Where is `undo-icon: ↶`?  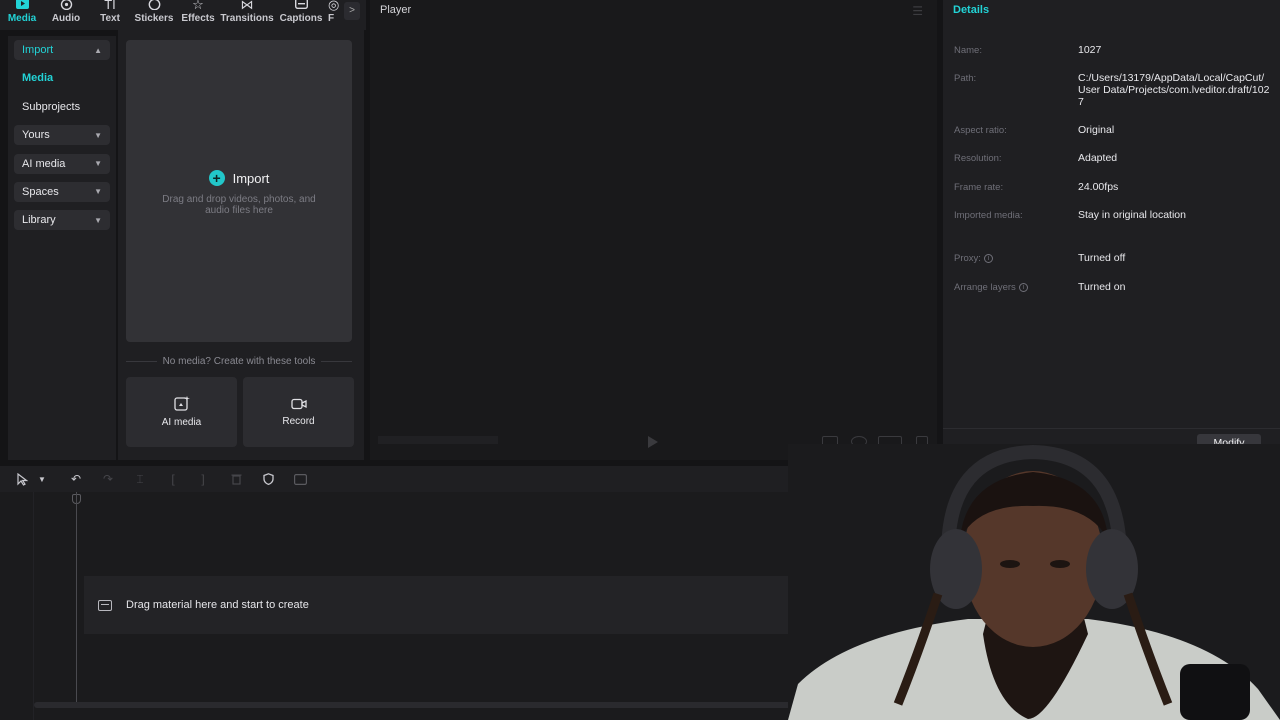 undo-icon: ↶ is located at coordinates (76, 479).